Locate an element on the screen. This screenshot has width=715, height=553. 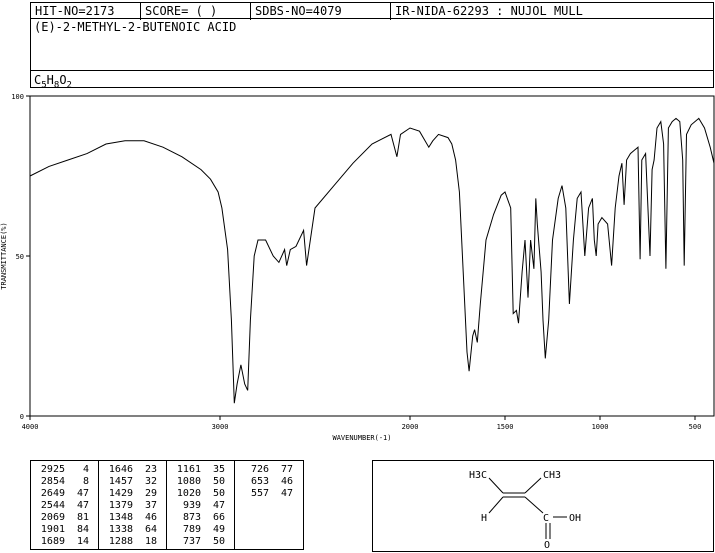
peak-row: 1901 84 is located at coordinates (63, 530).